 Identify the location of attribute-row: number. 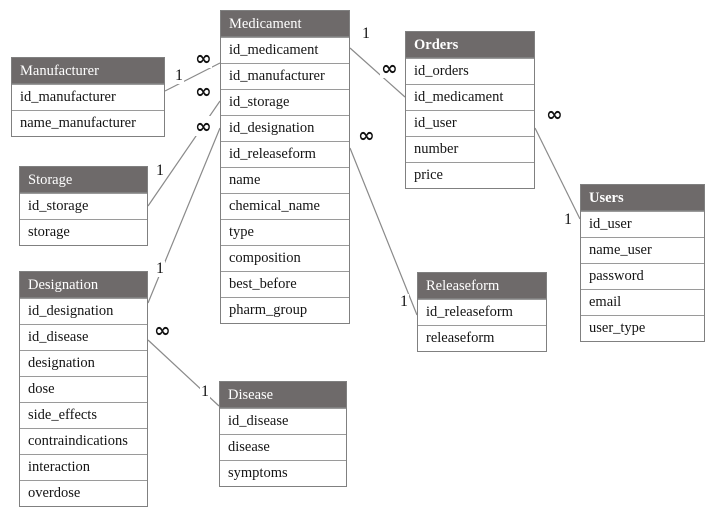
(470, 149).